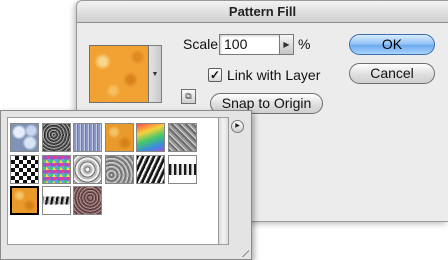 The width and height of the screenshot is (448, 260). What do you see at coordinates (215, 75) in the screenshot?
I see `link-with-layer-checkbox: ✓` at bounding box center [215, 75].